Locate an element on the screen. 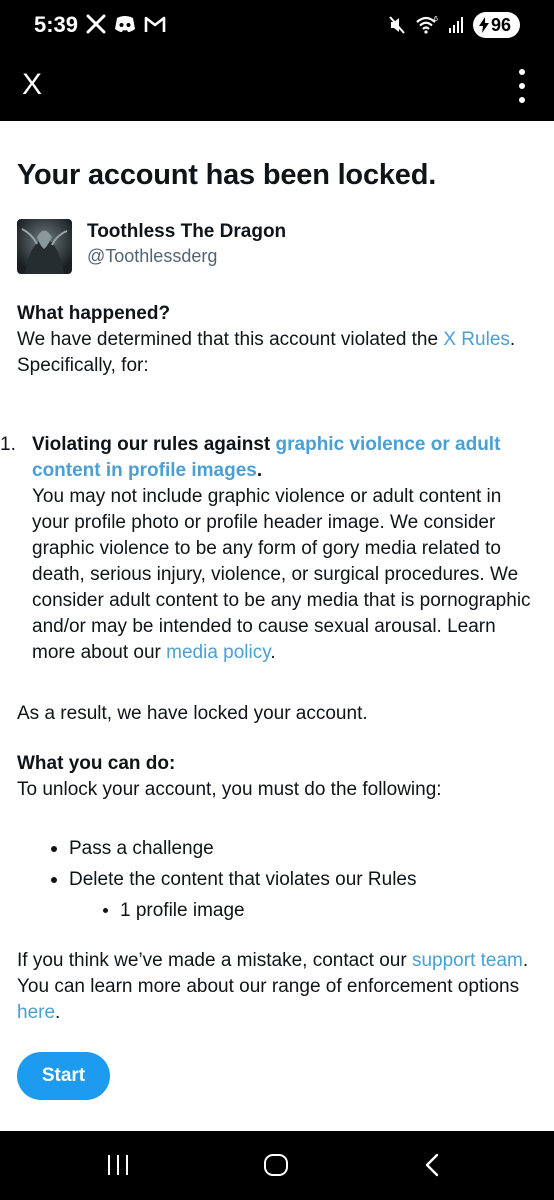 The height and width of the screenshot is (1200, 554). battery-indicator: 96 is located at coordinates (496, 25).